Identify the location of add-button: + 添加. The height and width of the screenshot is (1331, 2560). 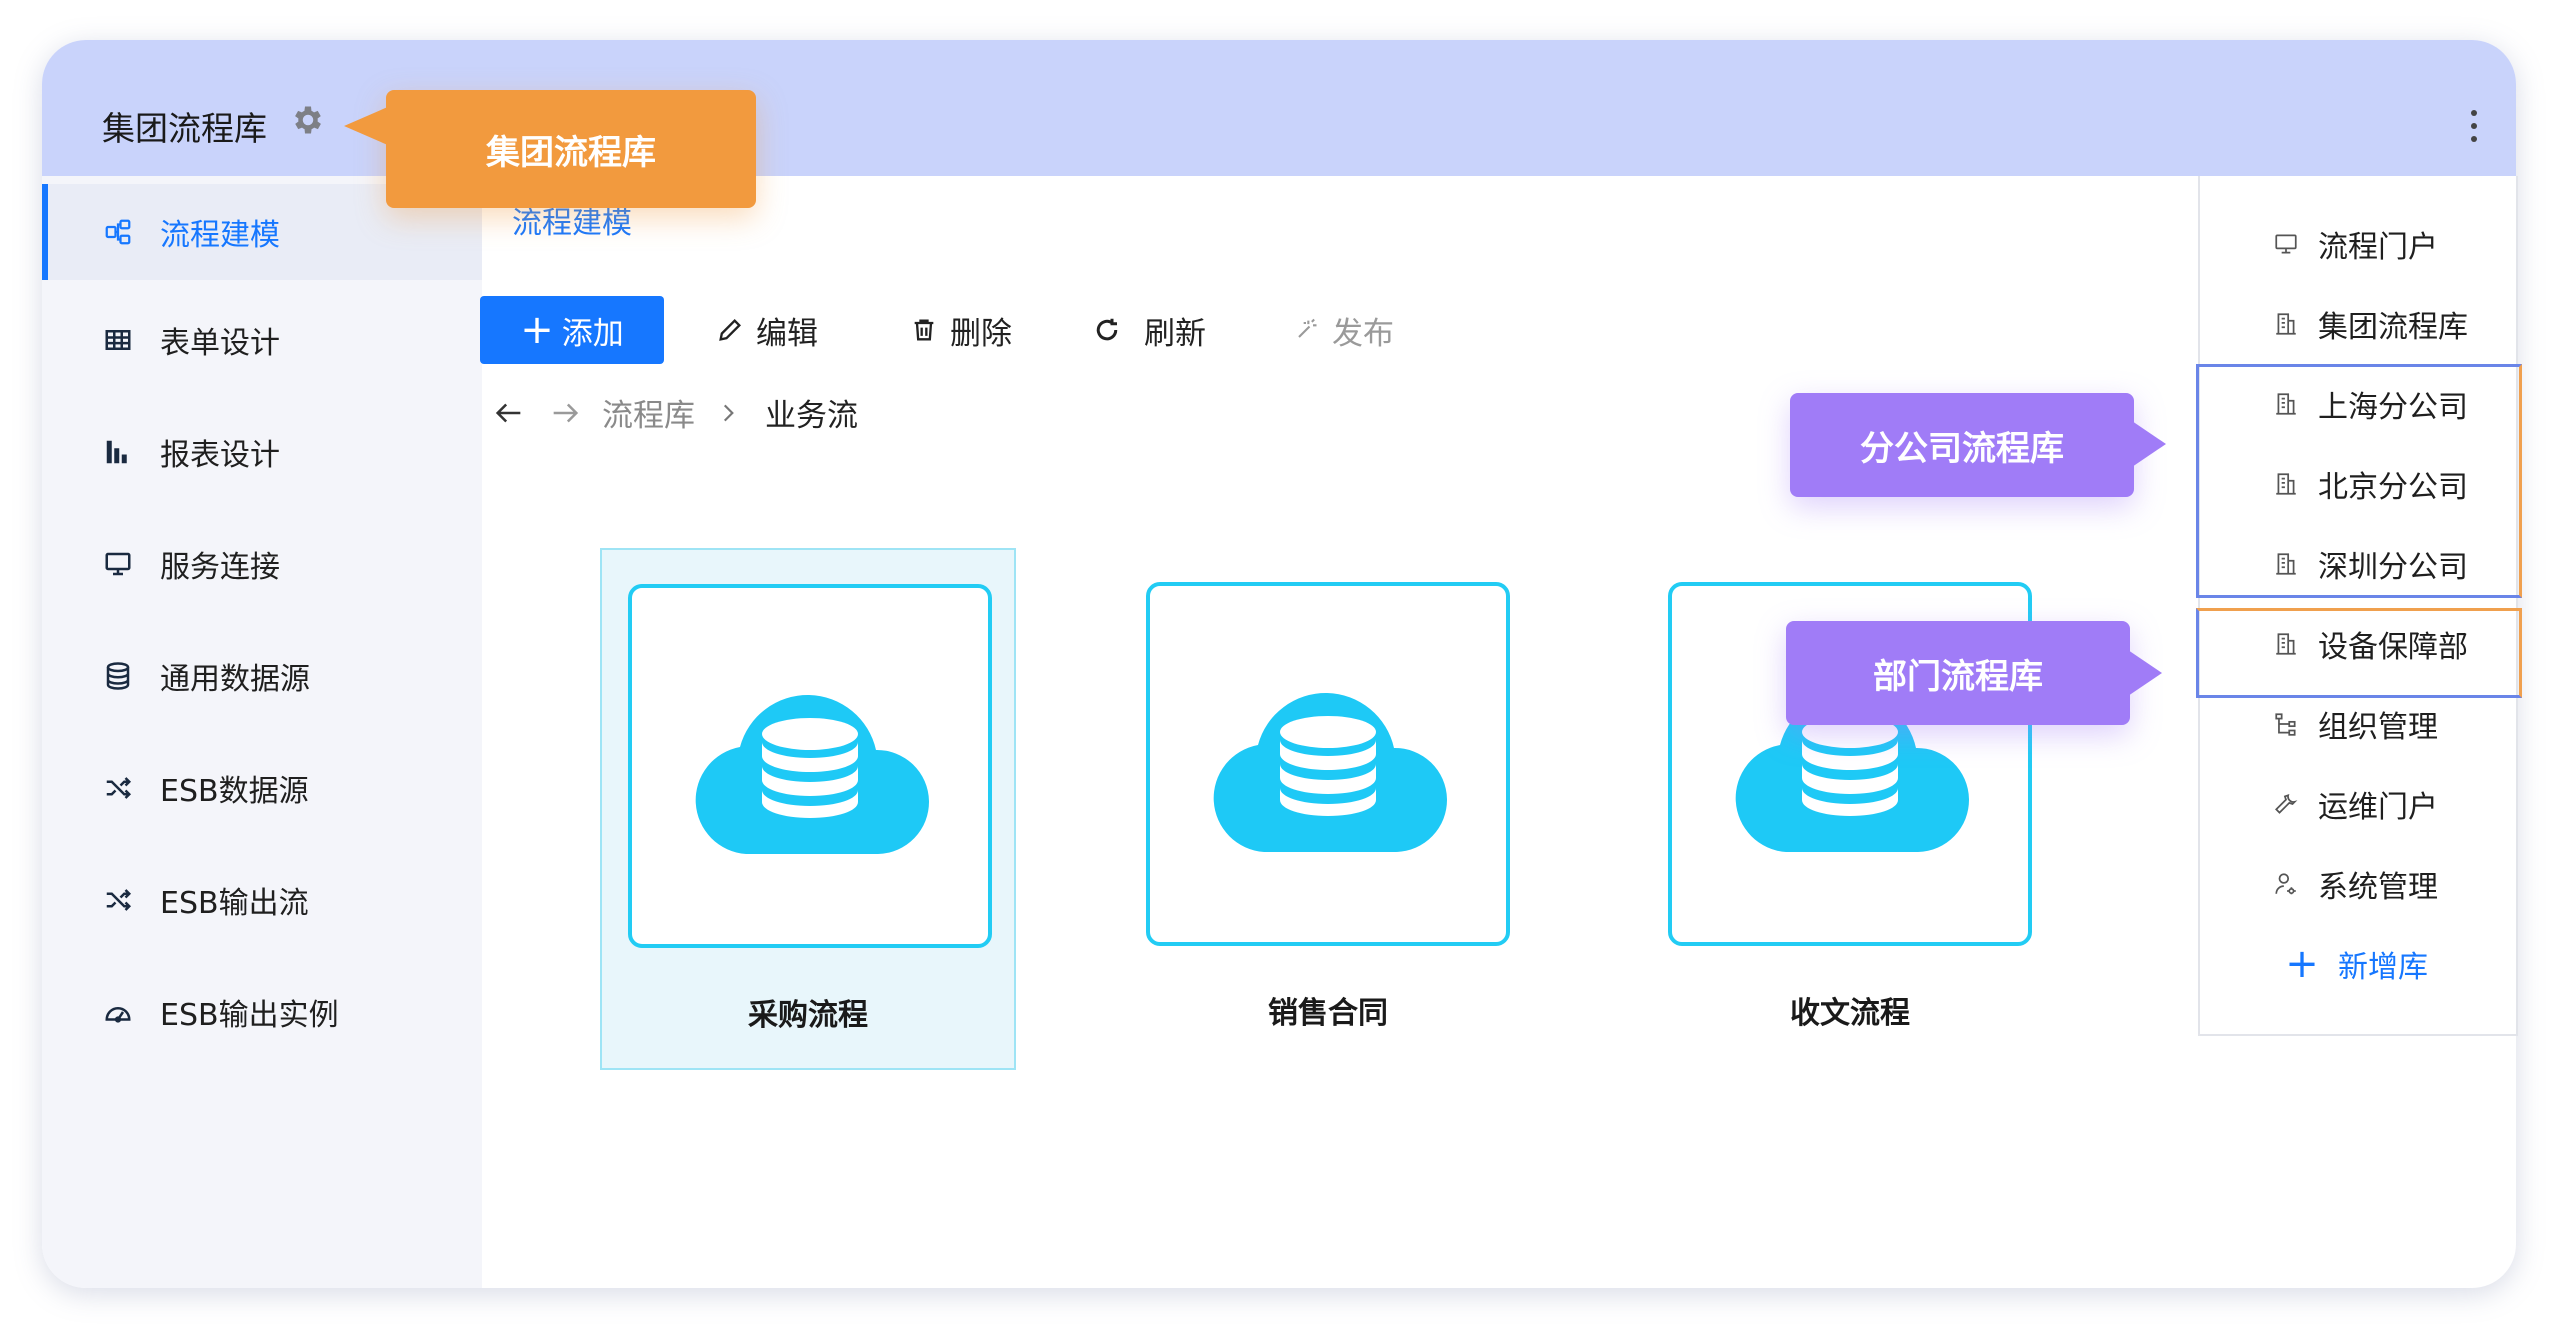
(572, 330).